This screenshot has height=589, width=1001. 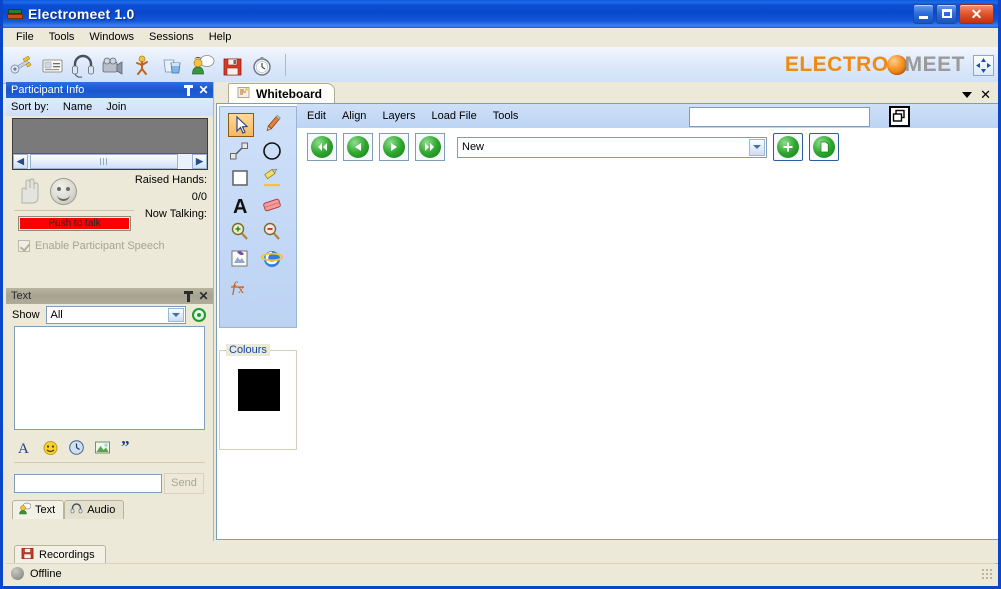 I want to click on resize-grip, so click(x=987, y=573).